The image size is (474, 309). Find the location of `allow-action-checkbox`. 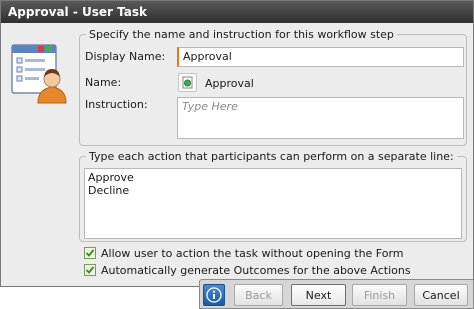

allow-action-checkbox is located at coordinates (90, 253).